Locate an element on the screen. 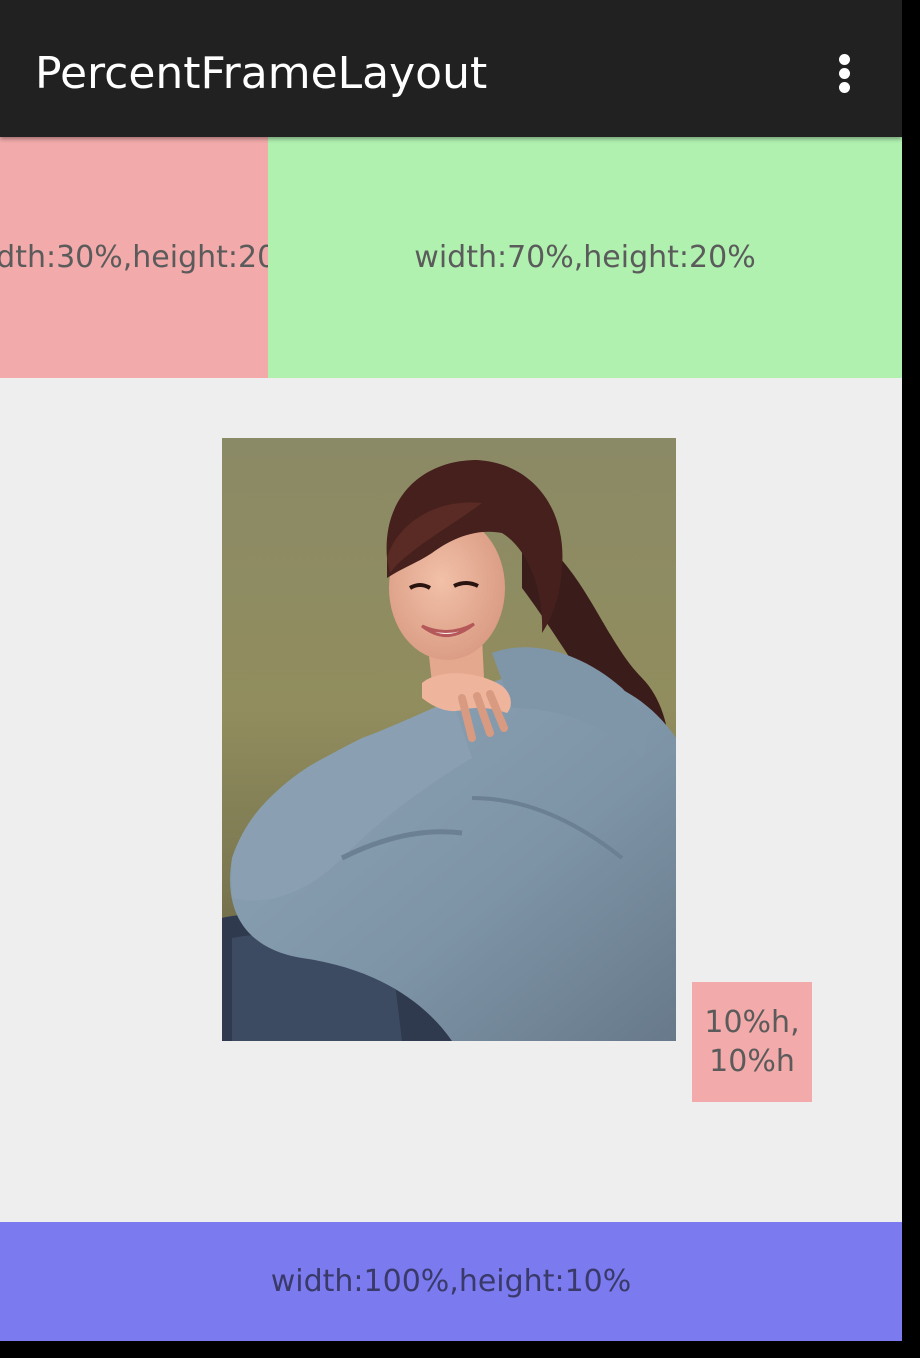  box-label: 10%h,10%h is located at coordinates (752, 1042).